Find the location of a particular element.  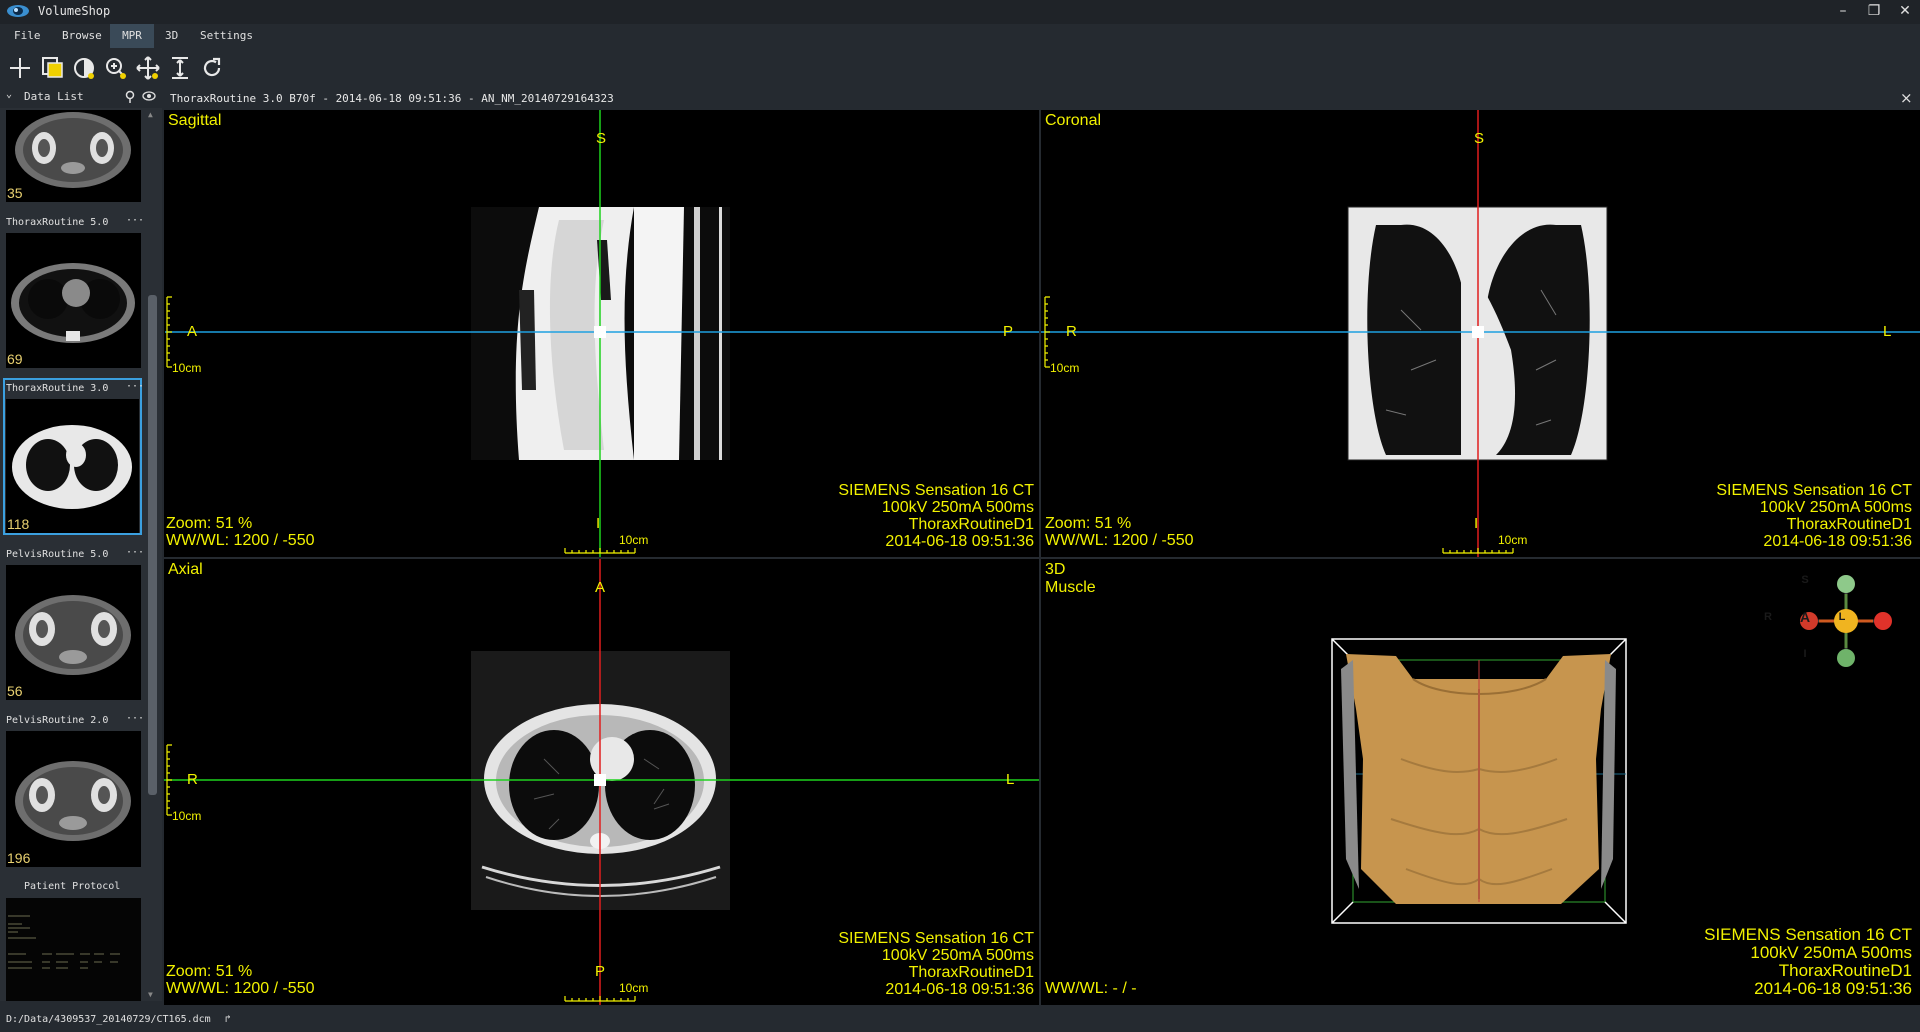

menu-settings: Settings is located at coordinates (226, 36).